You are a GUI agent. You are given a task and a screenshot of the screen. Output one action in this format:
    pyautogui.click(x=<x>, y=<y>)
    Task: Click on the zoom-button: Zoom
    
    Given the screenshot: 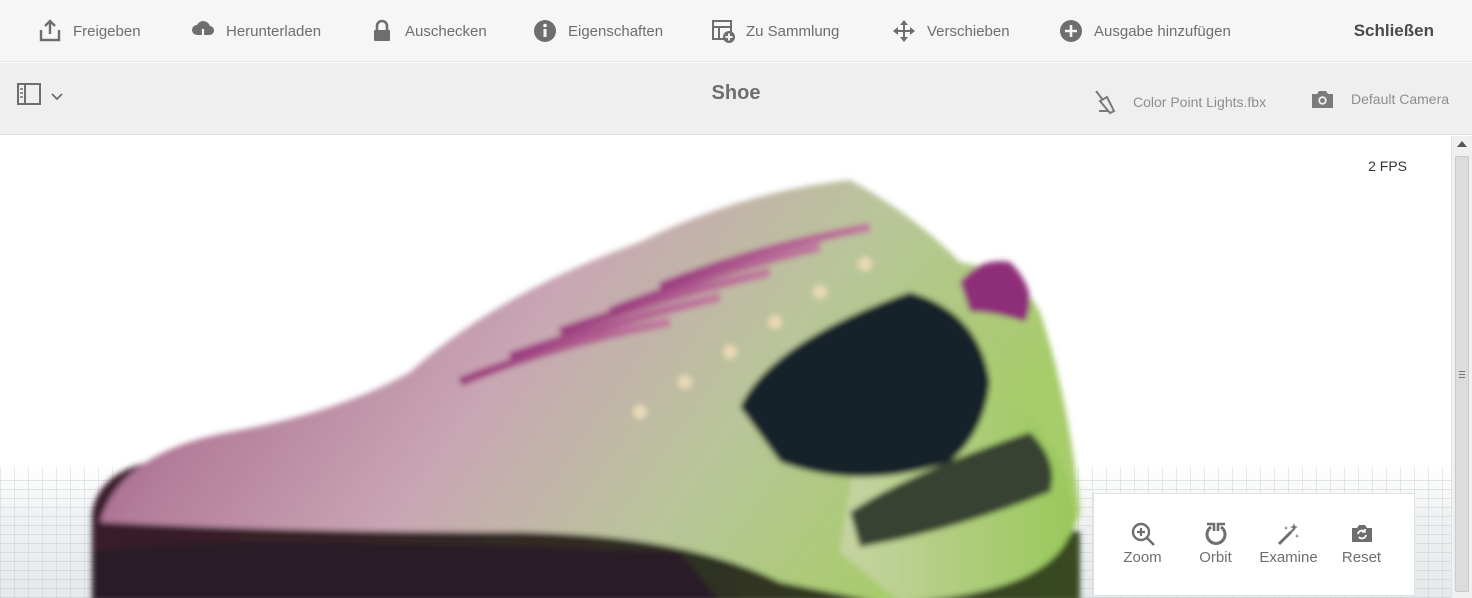 What is the action you would take?
    pyautogui.click(x=1142, y=544)
    